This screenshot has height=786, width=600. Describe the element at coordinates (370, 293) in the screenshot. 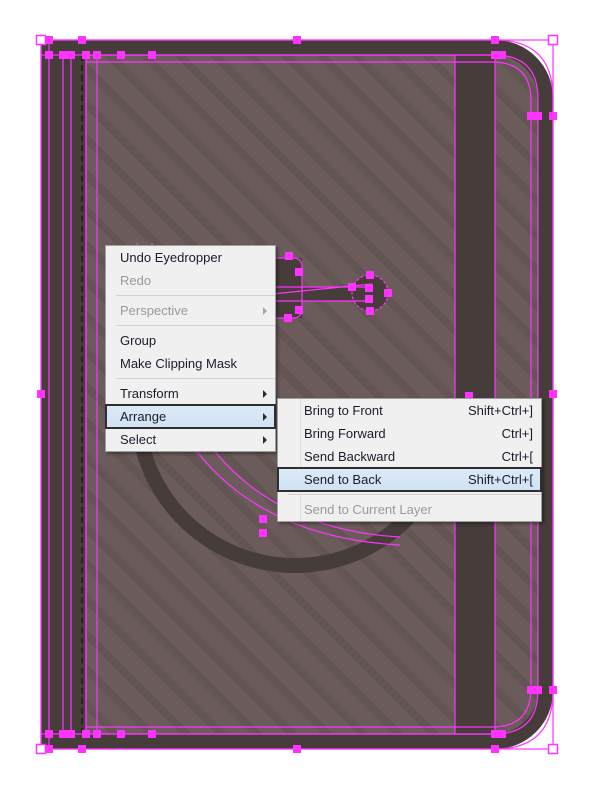

I see `pencil-tip-shape` at that location.